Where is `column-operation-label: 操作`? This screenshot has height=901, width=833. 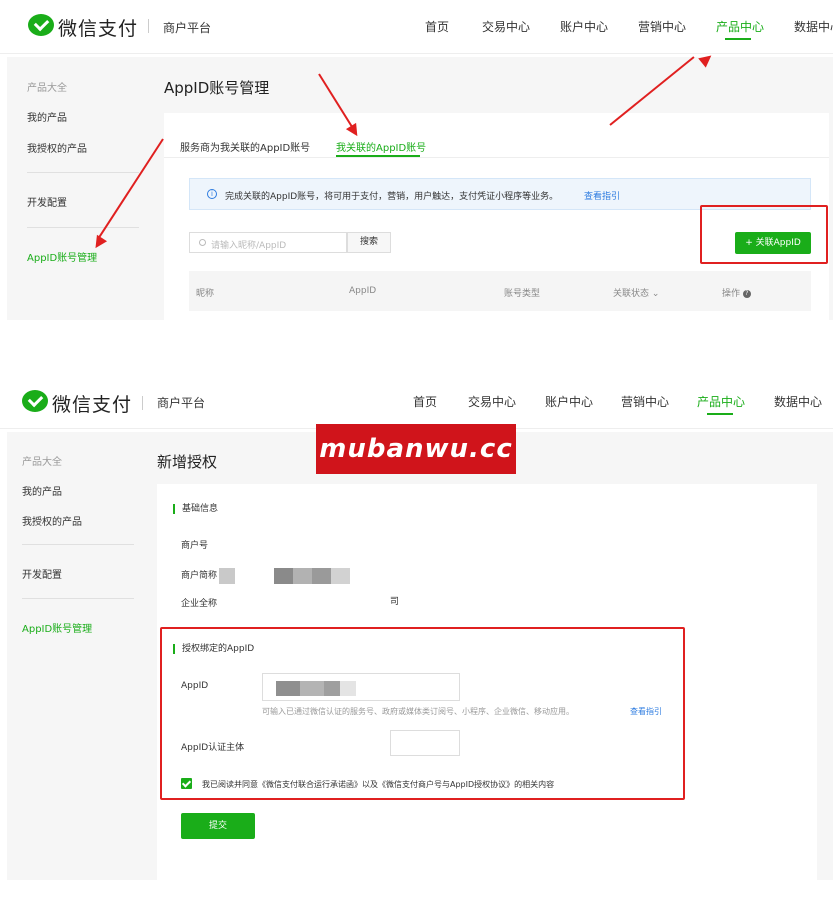 column-operation-label: 操作 is located at coordinates (731, 294).